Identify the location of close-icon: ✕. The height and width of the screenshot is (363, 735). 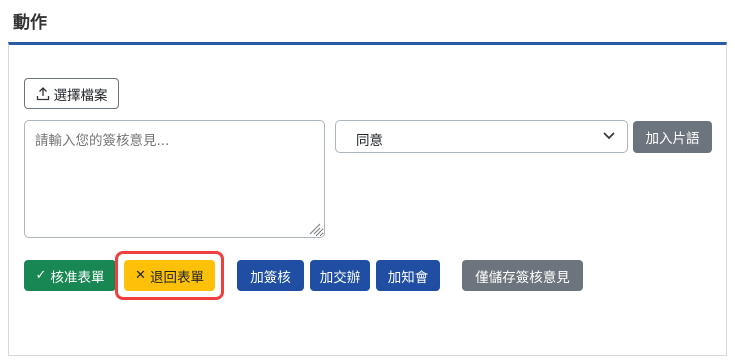
(140, 275).